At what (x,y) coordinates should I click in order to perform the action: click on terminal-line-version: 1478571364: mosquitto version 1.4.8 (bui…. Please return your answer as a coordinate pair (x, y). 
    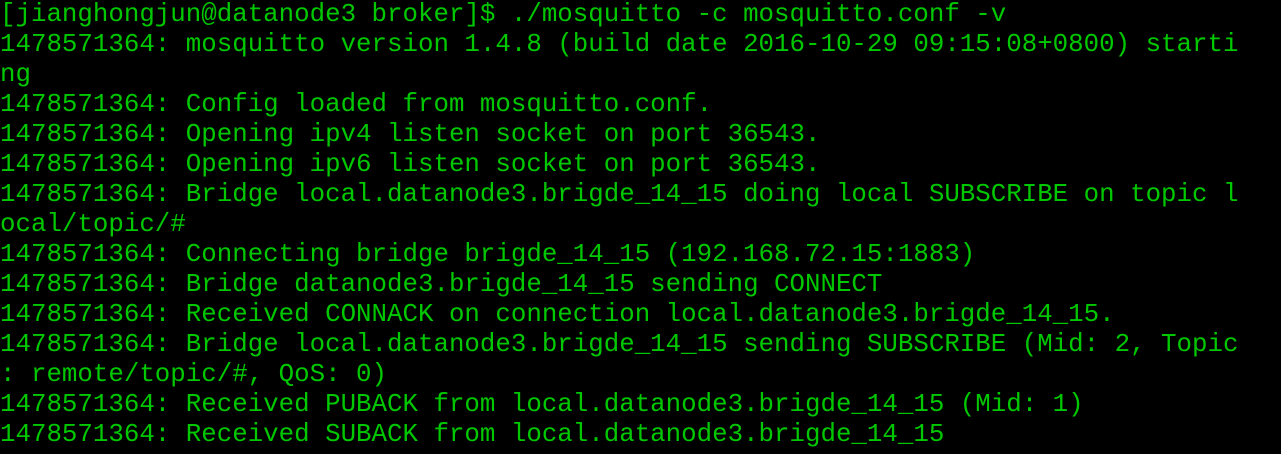
    Looking at the image, I should click on (619, 44).